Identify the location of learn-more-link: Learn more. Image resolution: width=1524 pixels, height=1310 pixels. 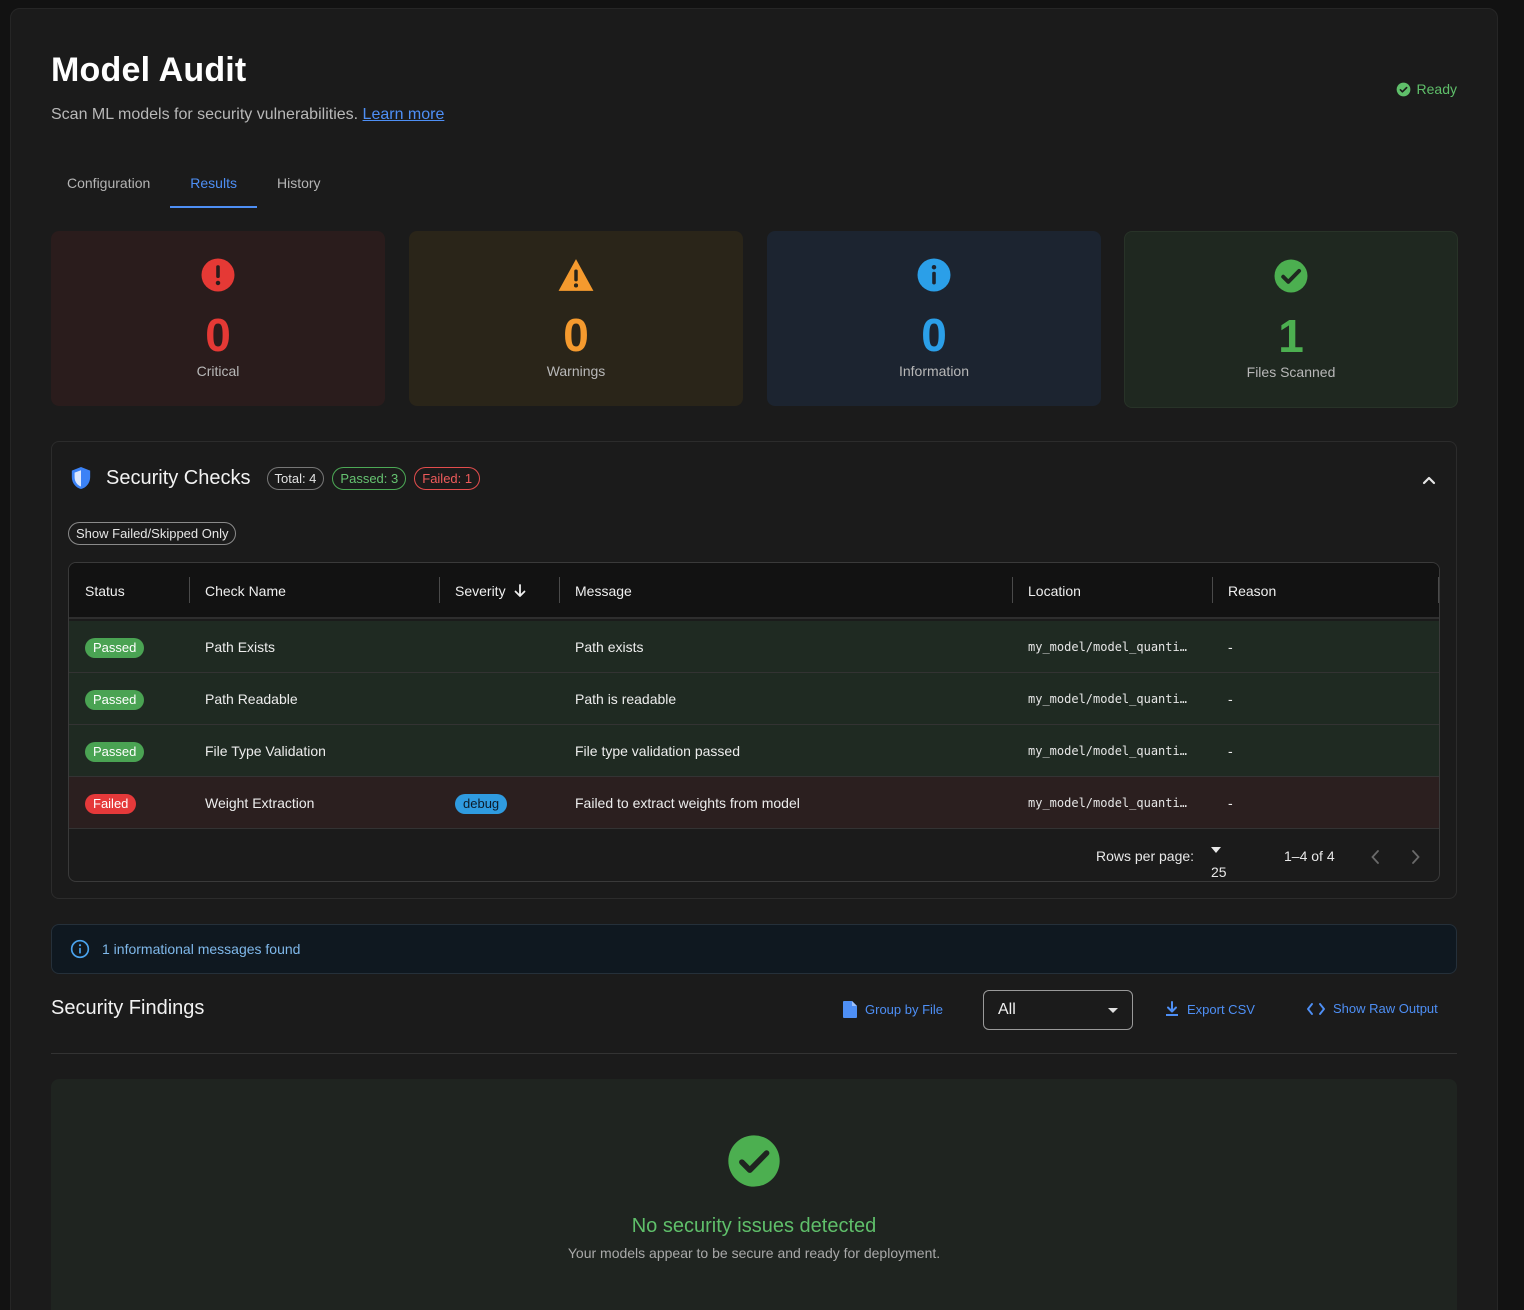
(404, 114).